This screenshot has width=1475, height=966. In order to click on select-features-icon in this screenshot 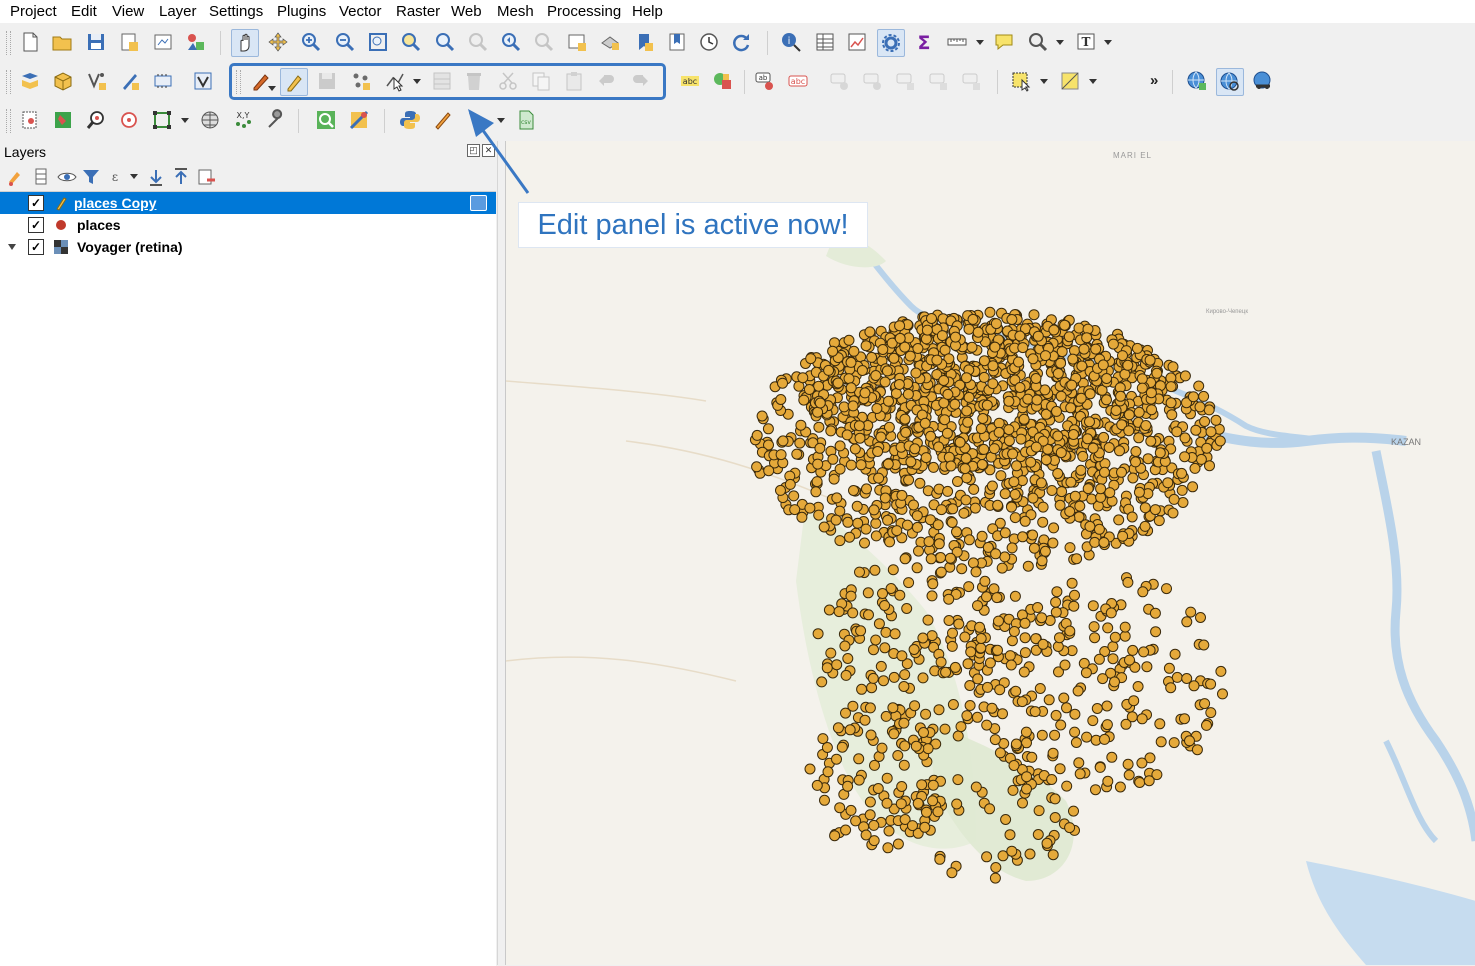, I will do `click(1021, 81)`.